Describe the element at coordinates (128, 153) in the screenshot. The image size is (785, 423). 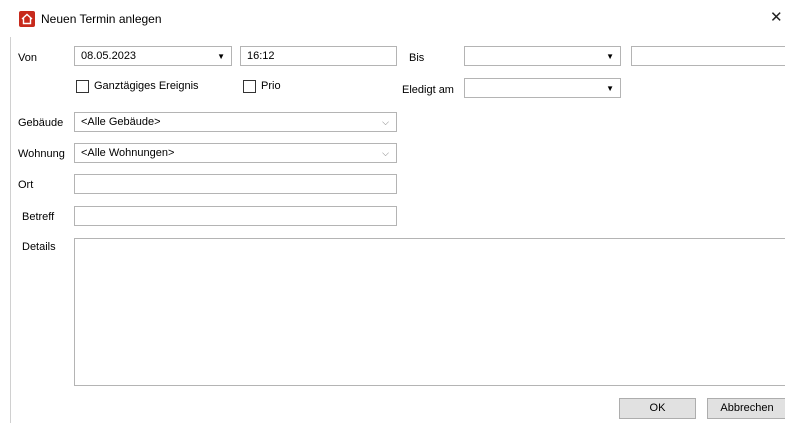
I see `wohnung-value: <Alle Wohnungen>` at that location.